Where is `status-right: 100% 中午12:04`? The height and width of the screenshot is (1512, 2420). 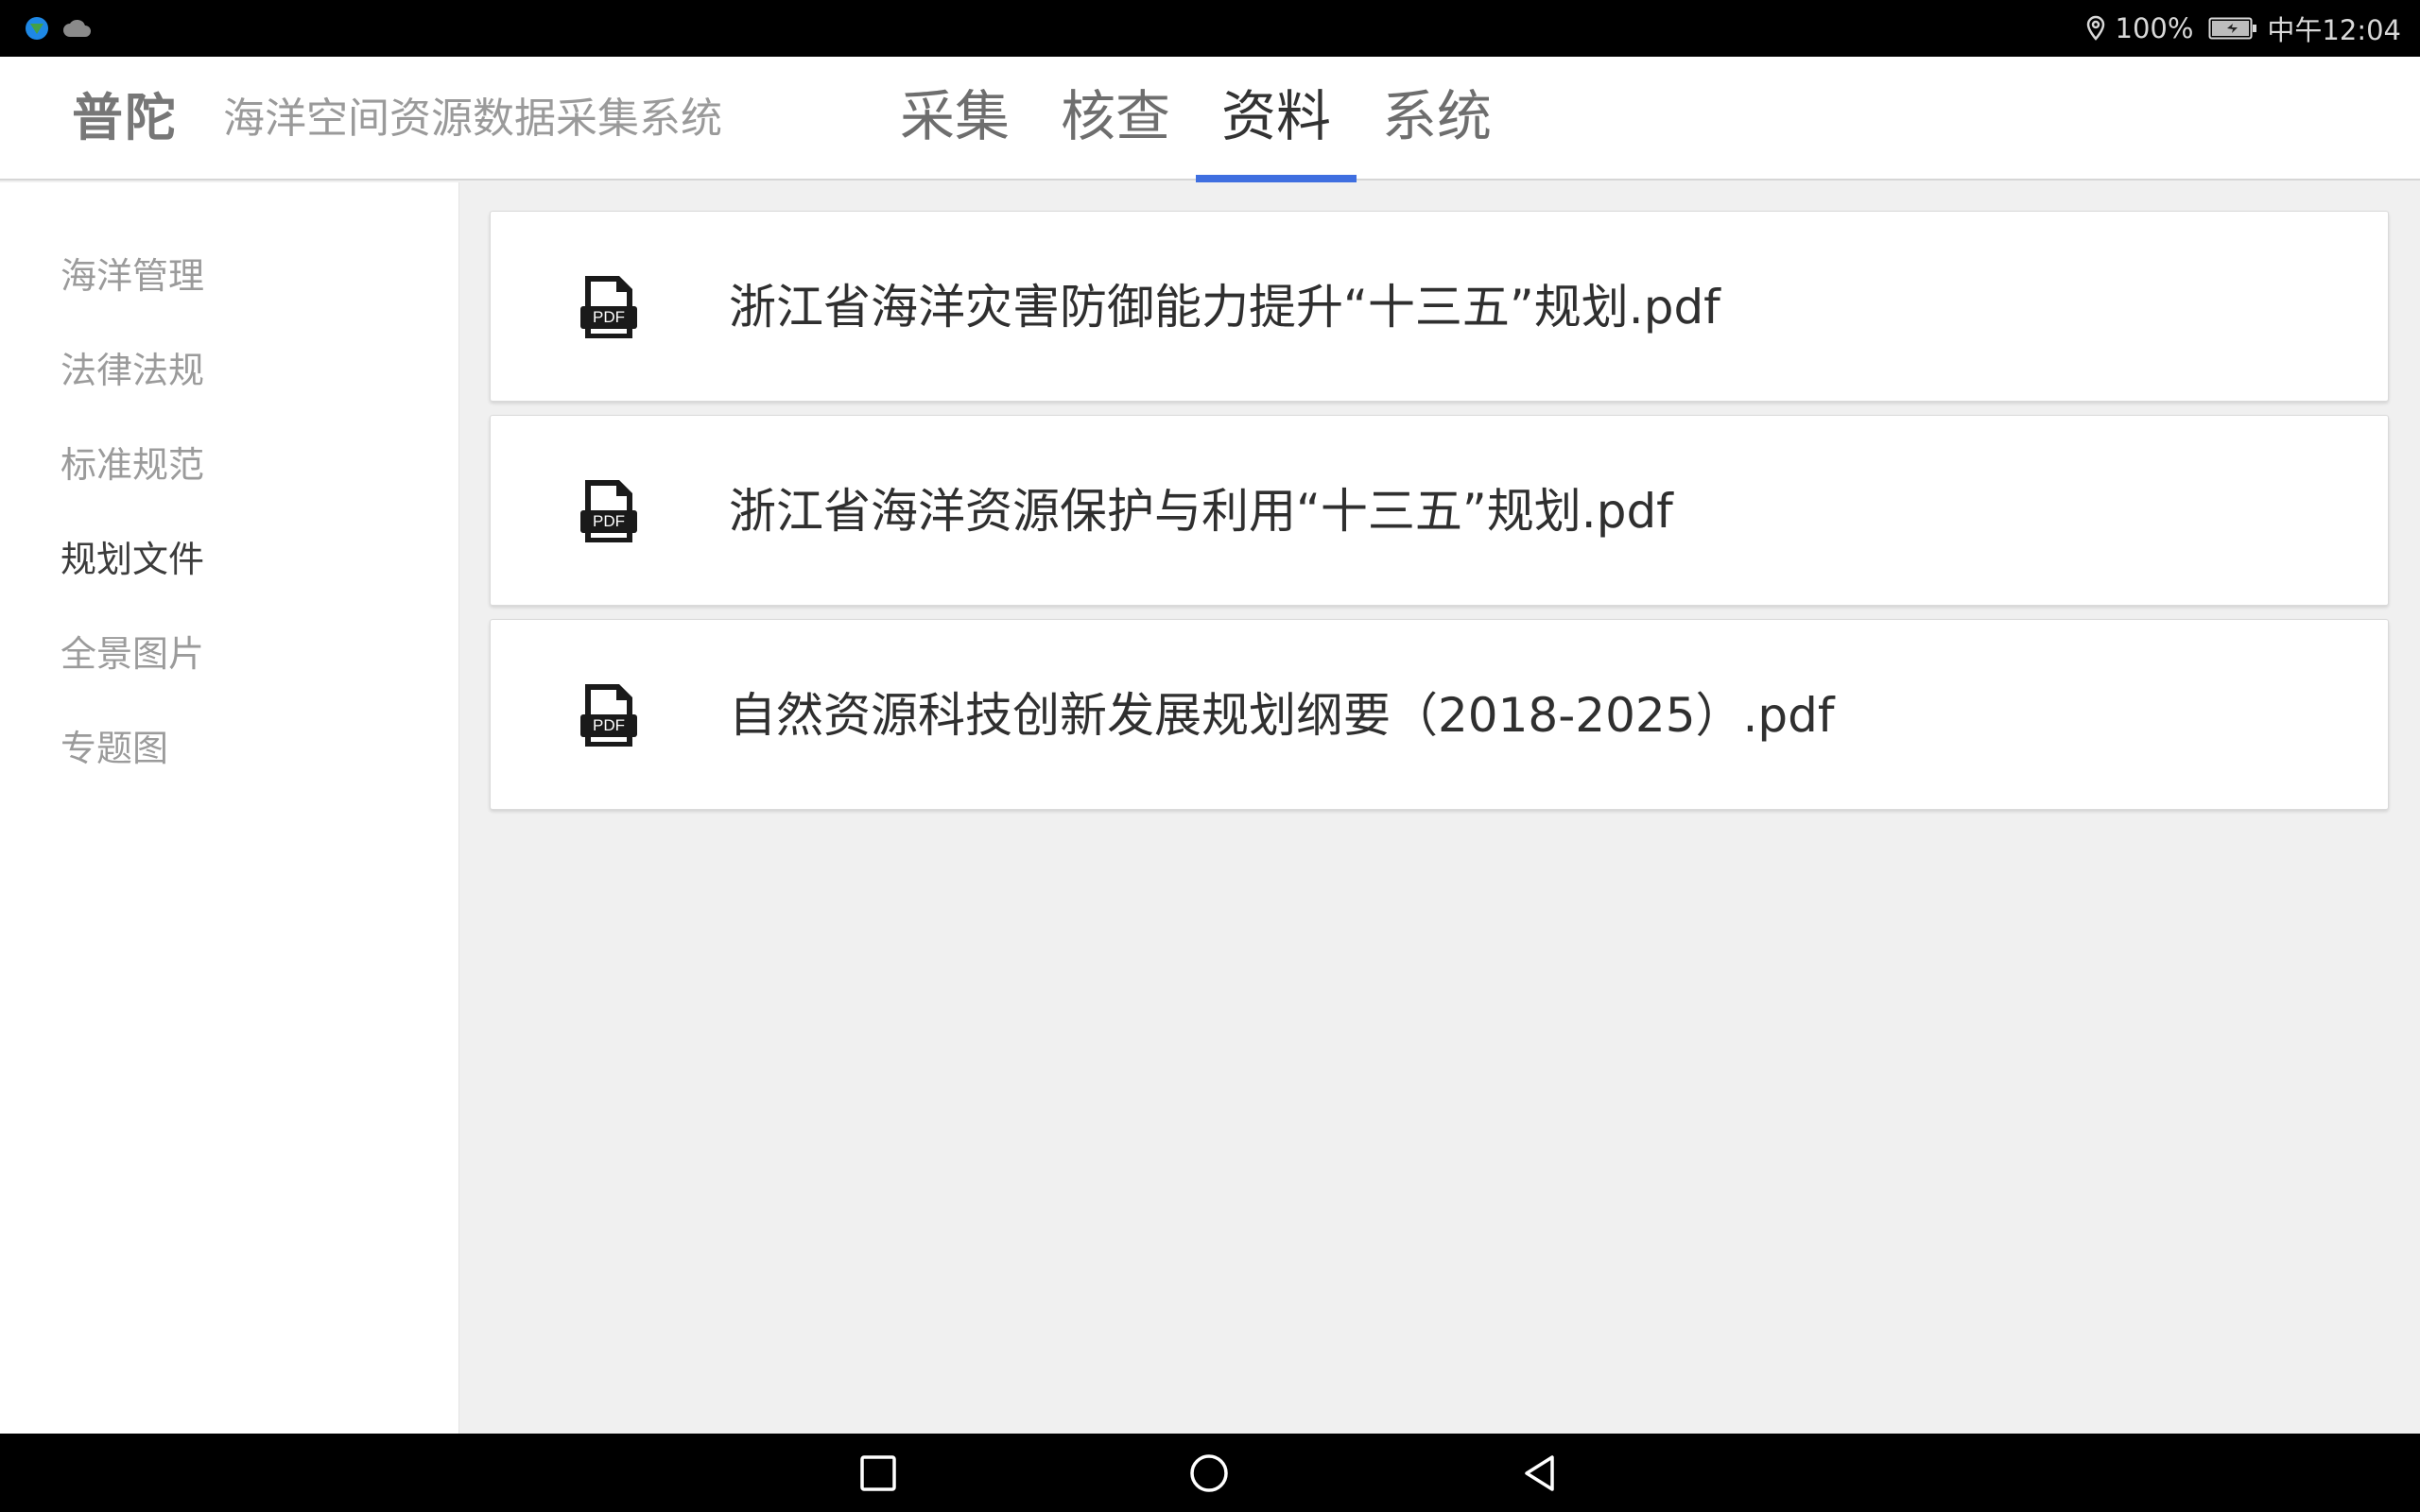 status-right: 100% 中午12:04 is located at coordinates (2243, 28).